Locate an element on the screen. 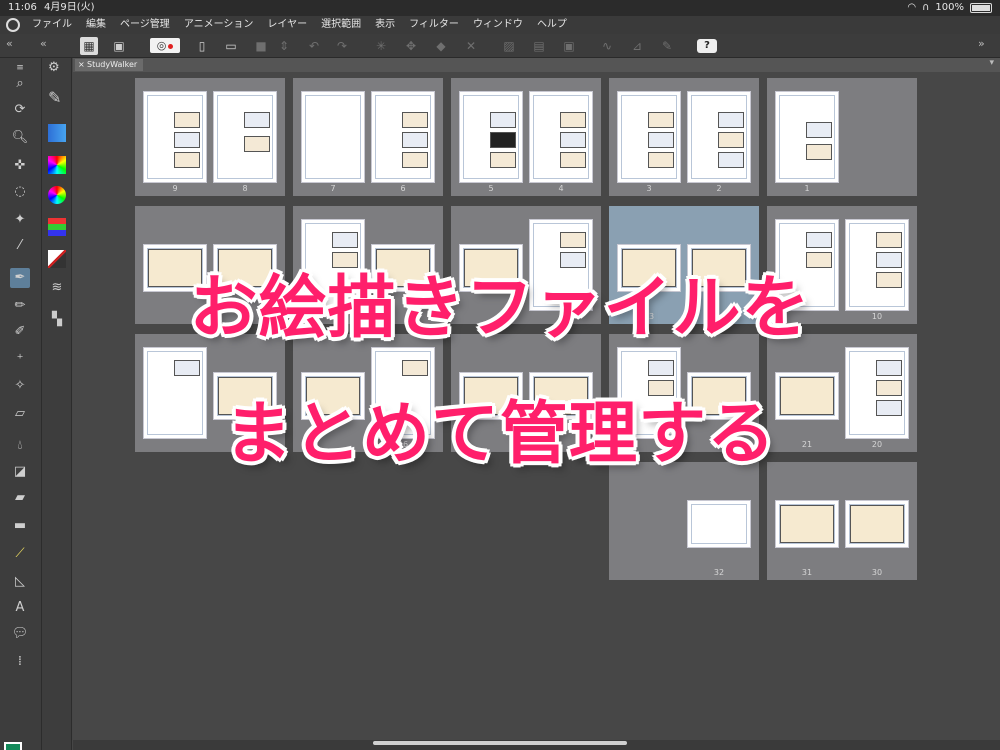  color-wheel-icon is located at coordinates (57, 195).